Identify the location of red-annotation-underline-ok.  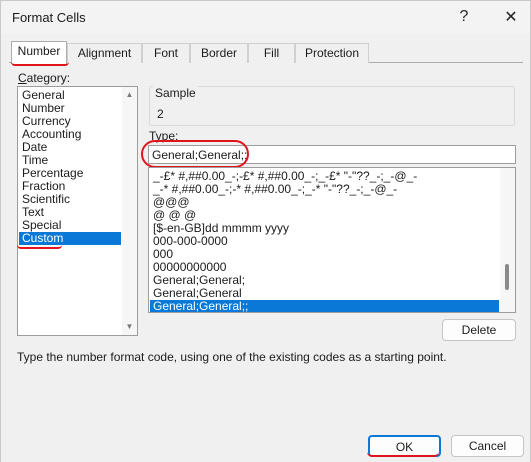
(403, 454).